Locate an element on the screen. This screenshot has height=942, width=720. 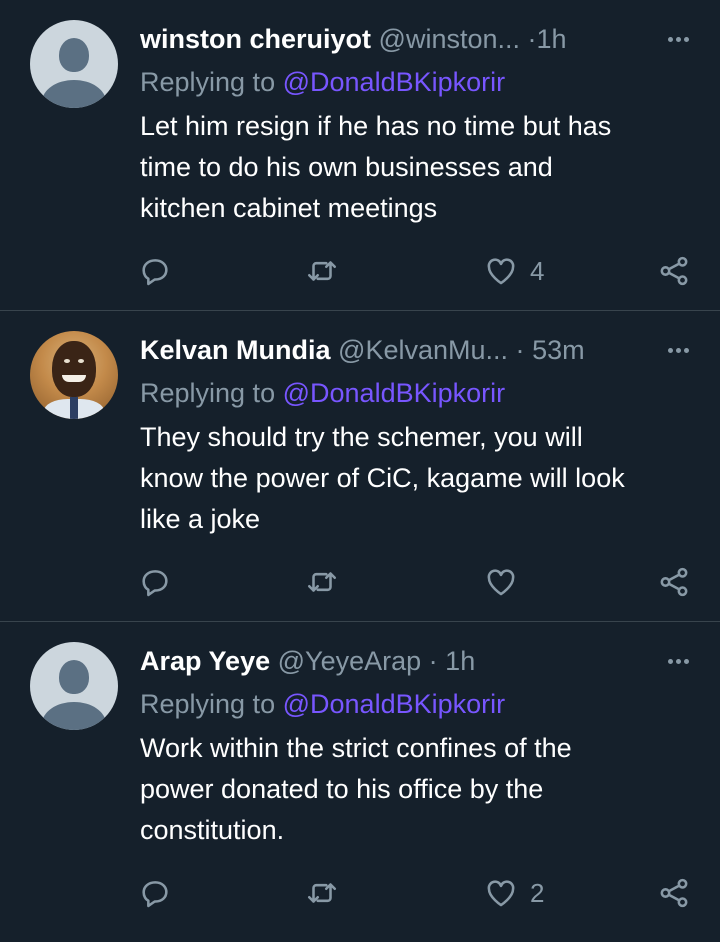
tweet-text-line: They should try the schemer, you will is located at coordinates (361, 437).